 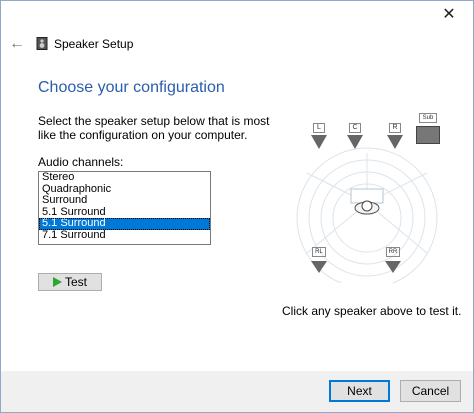 I want to click on speaker-icon, so click(x=42, y=43).